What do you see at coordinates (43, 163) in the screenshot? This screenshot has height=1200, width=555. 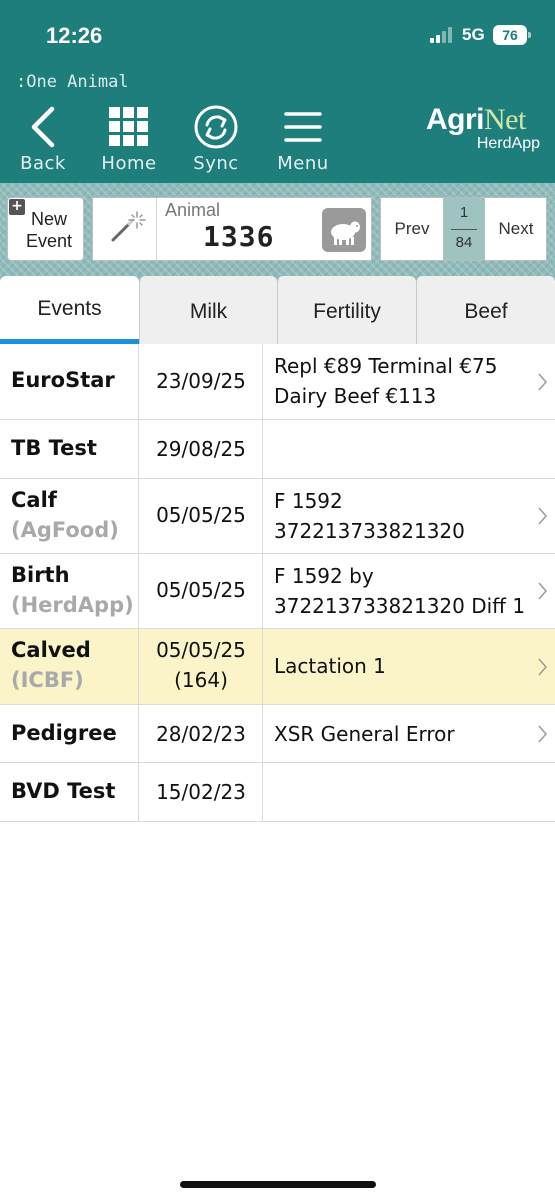 I see `back-label: Back` at bounding box center [43, 163].